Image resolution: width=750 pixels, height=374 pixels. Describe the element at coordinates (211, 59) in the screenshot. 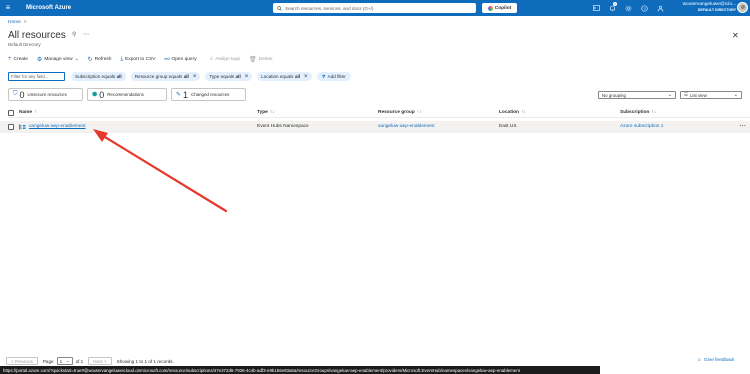

I see `tag-icon: ⌂` at that location.